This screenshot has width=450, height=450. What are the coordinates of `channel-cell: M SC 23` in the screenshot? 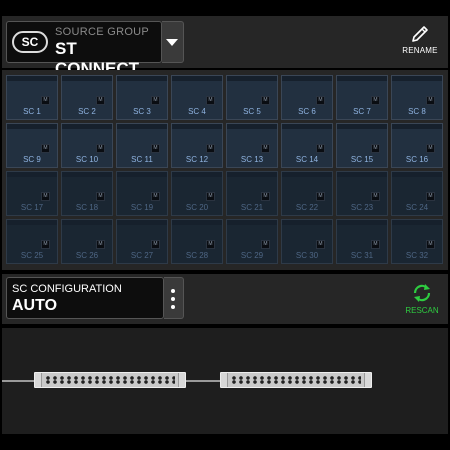 It's located at (362, 193).